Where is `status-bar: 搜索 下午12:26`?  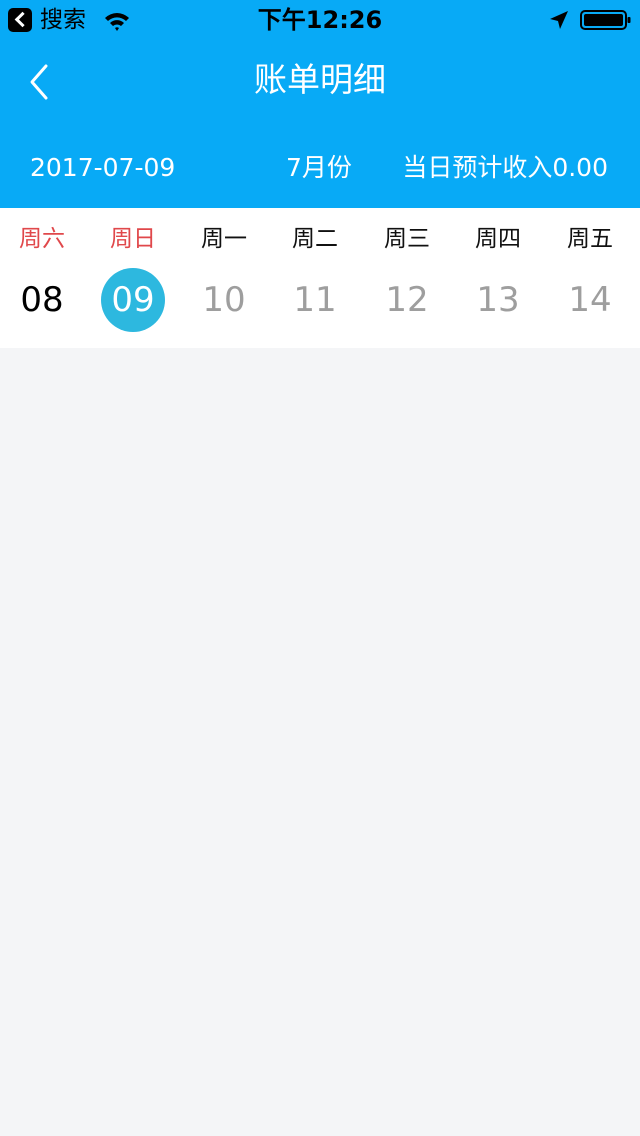 status-bar: 搜索 下午12:26 is located at coordinates (320, 20).